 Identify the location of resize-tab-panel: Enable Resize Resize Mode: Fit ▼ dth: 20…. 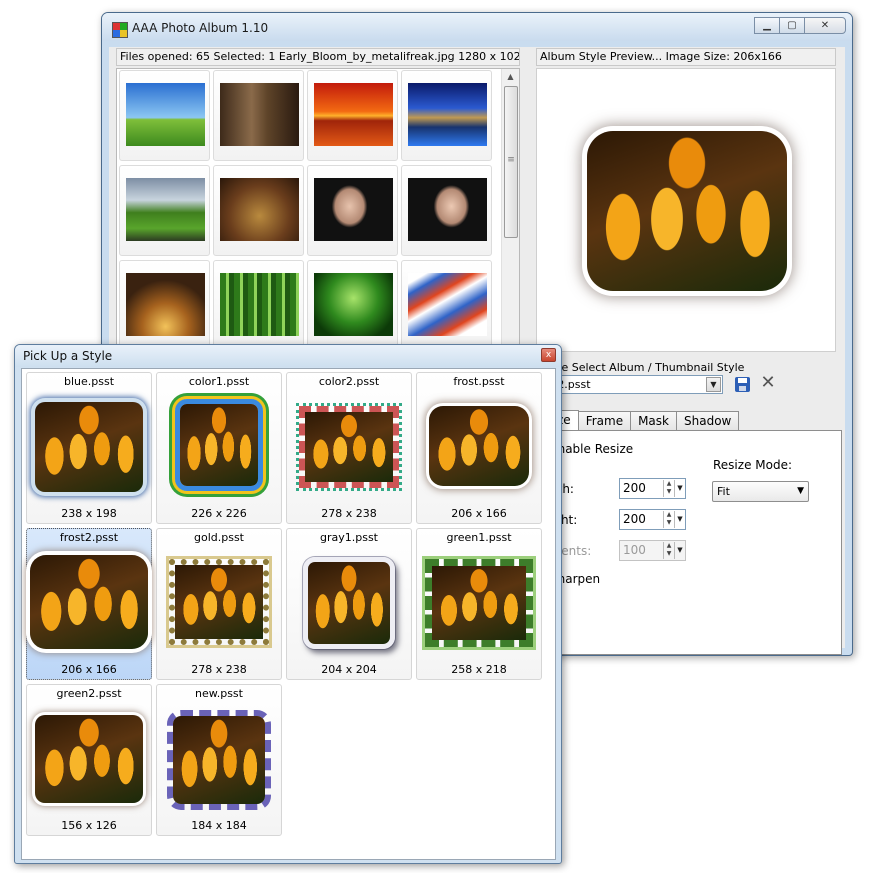
(695, 542).